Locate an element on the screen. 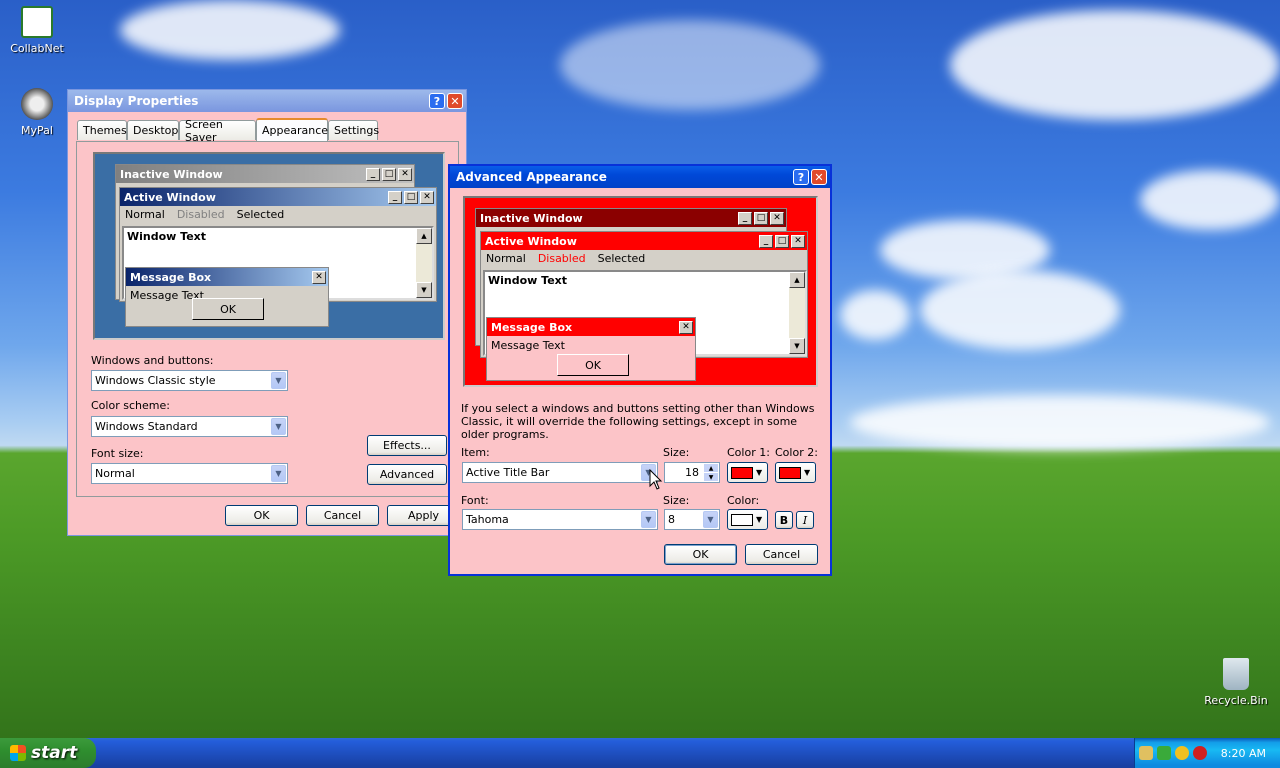 This screenshot has width=1280, height=768. font-size-select: 8 ▼ is located at coordinates (692, 519).